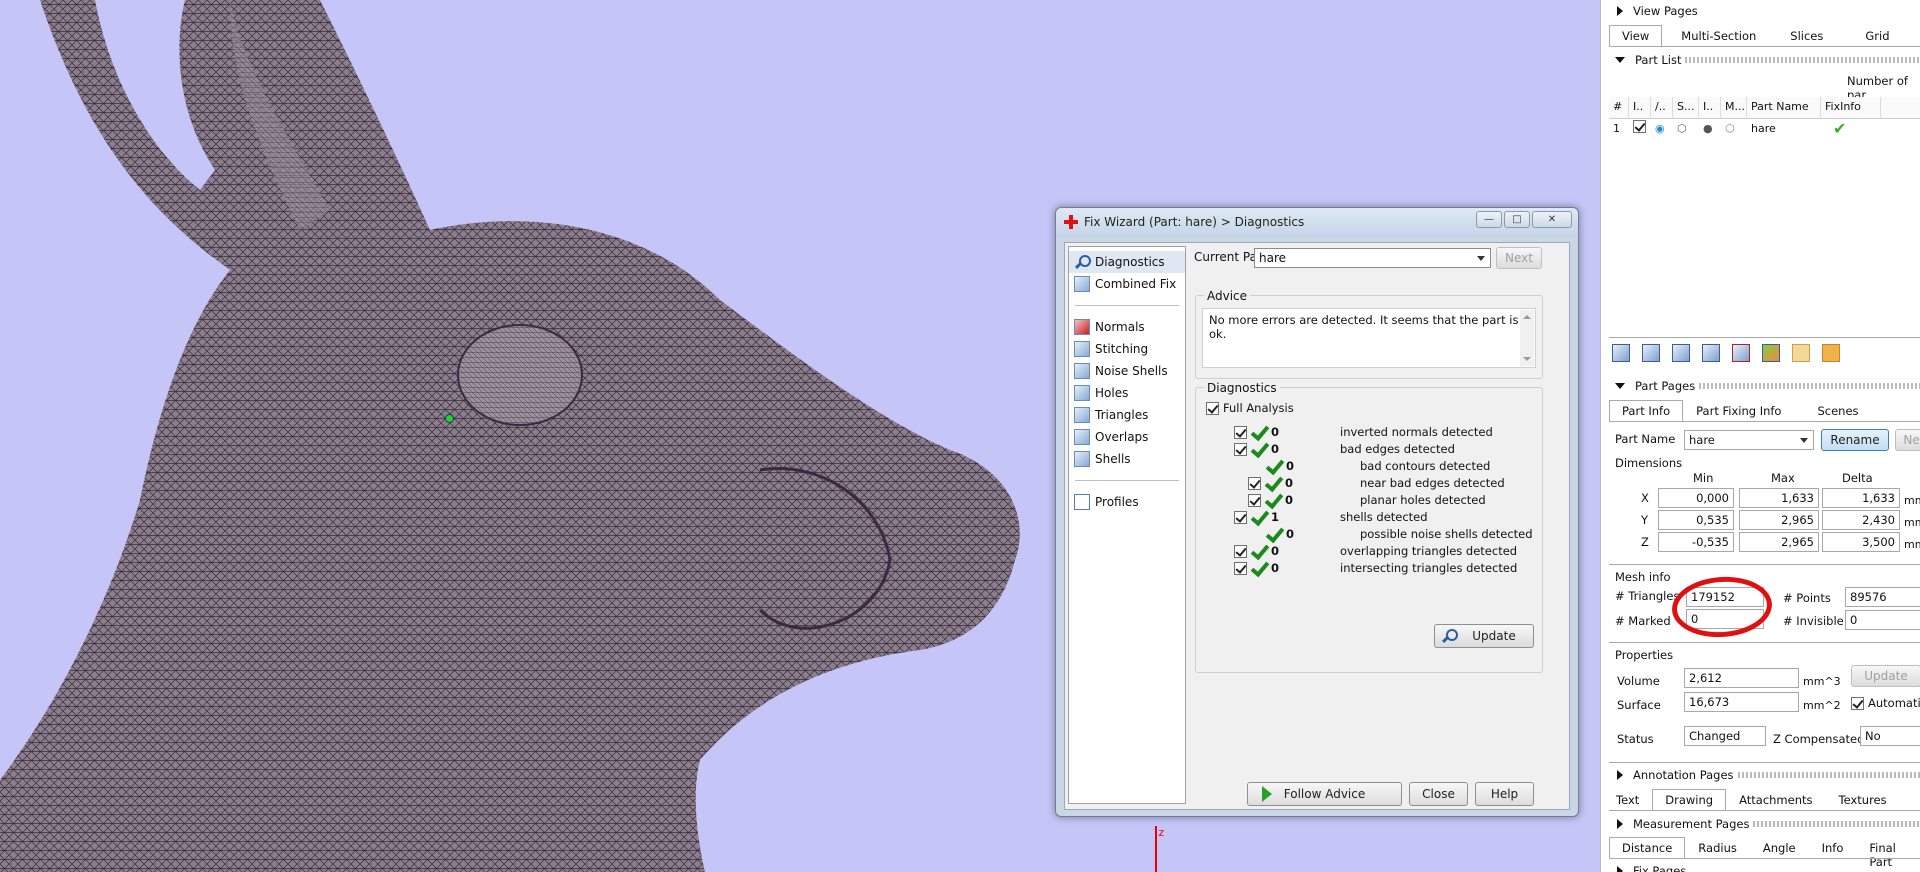 Image resolution: width=1920 pixels, height=872 pixels. Describe the element at coordinates (1619, 107) in the screenshot. I see `col-index: #` at that location.